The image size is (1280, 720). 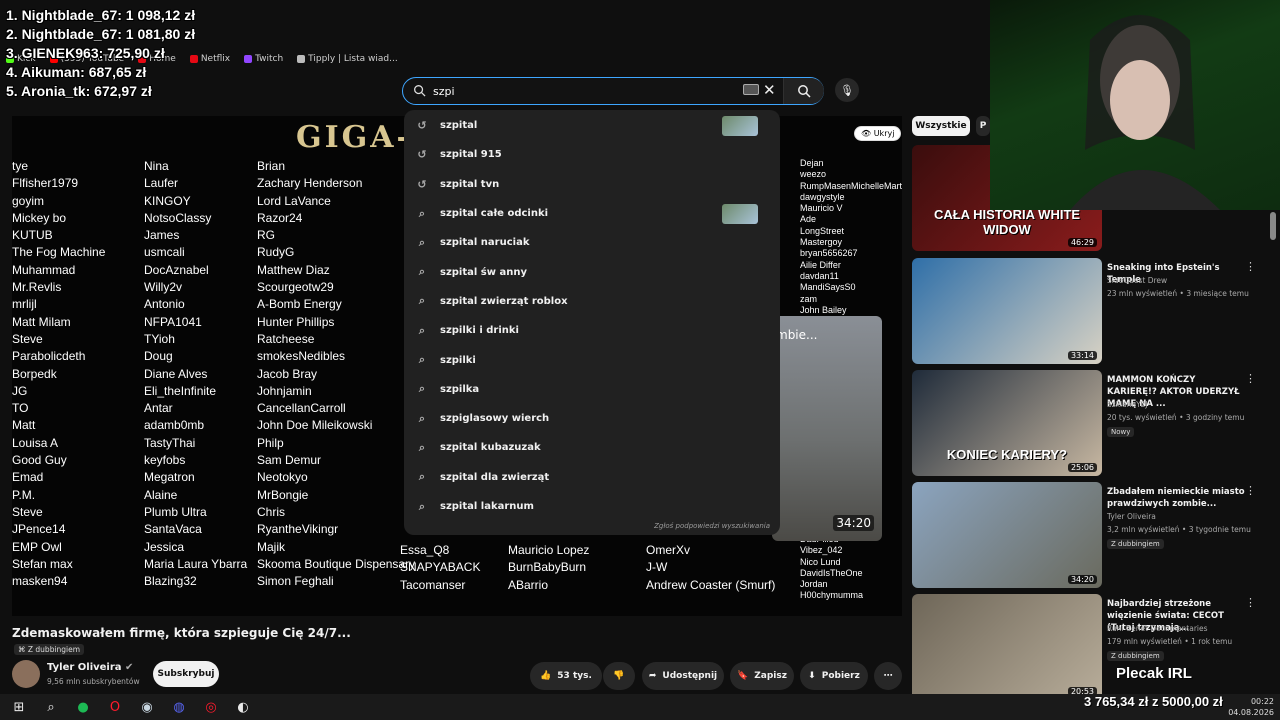 What do you see at coordinates (592, 330) in the screenshot?
I see `suggestion-item: ⌕ szpilki i drinki` at bounding box center [592, 330].